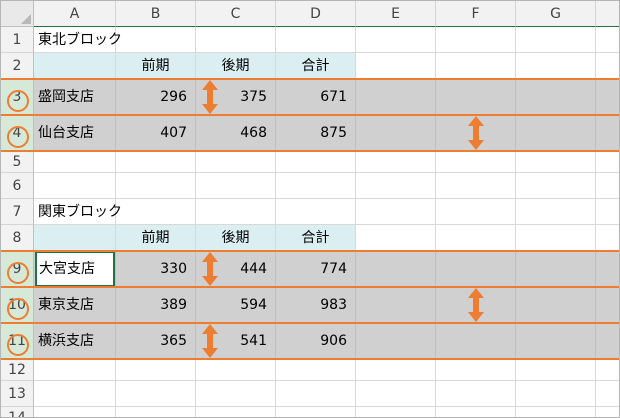 This screenshot has width=620, height=418. I want to click on cell-g9, so click(556, 269).